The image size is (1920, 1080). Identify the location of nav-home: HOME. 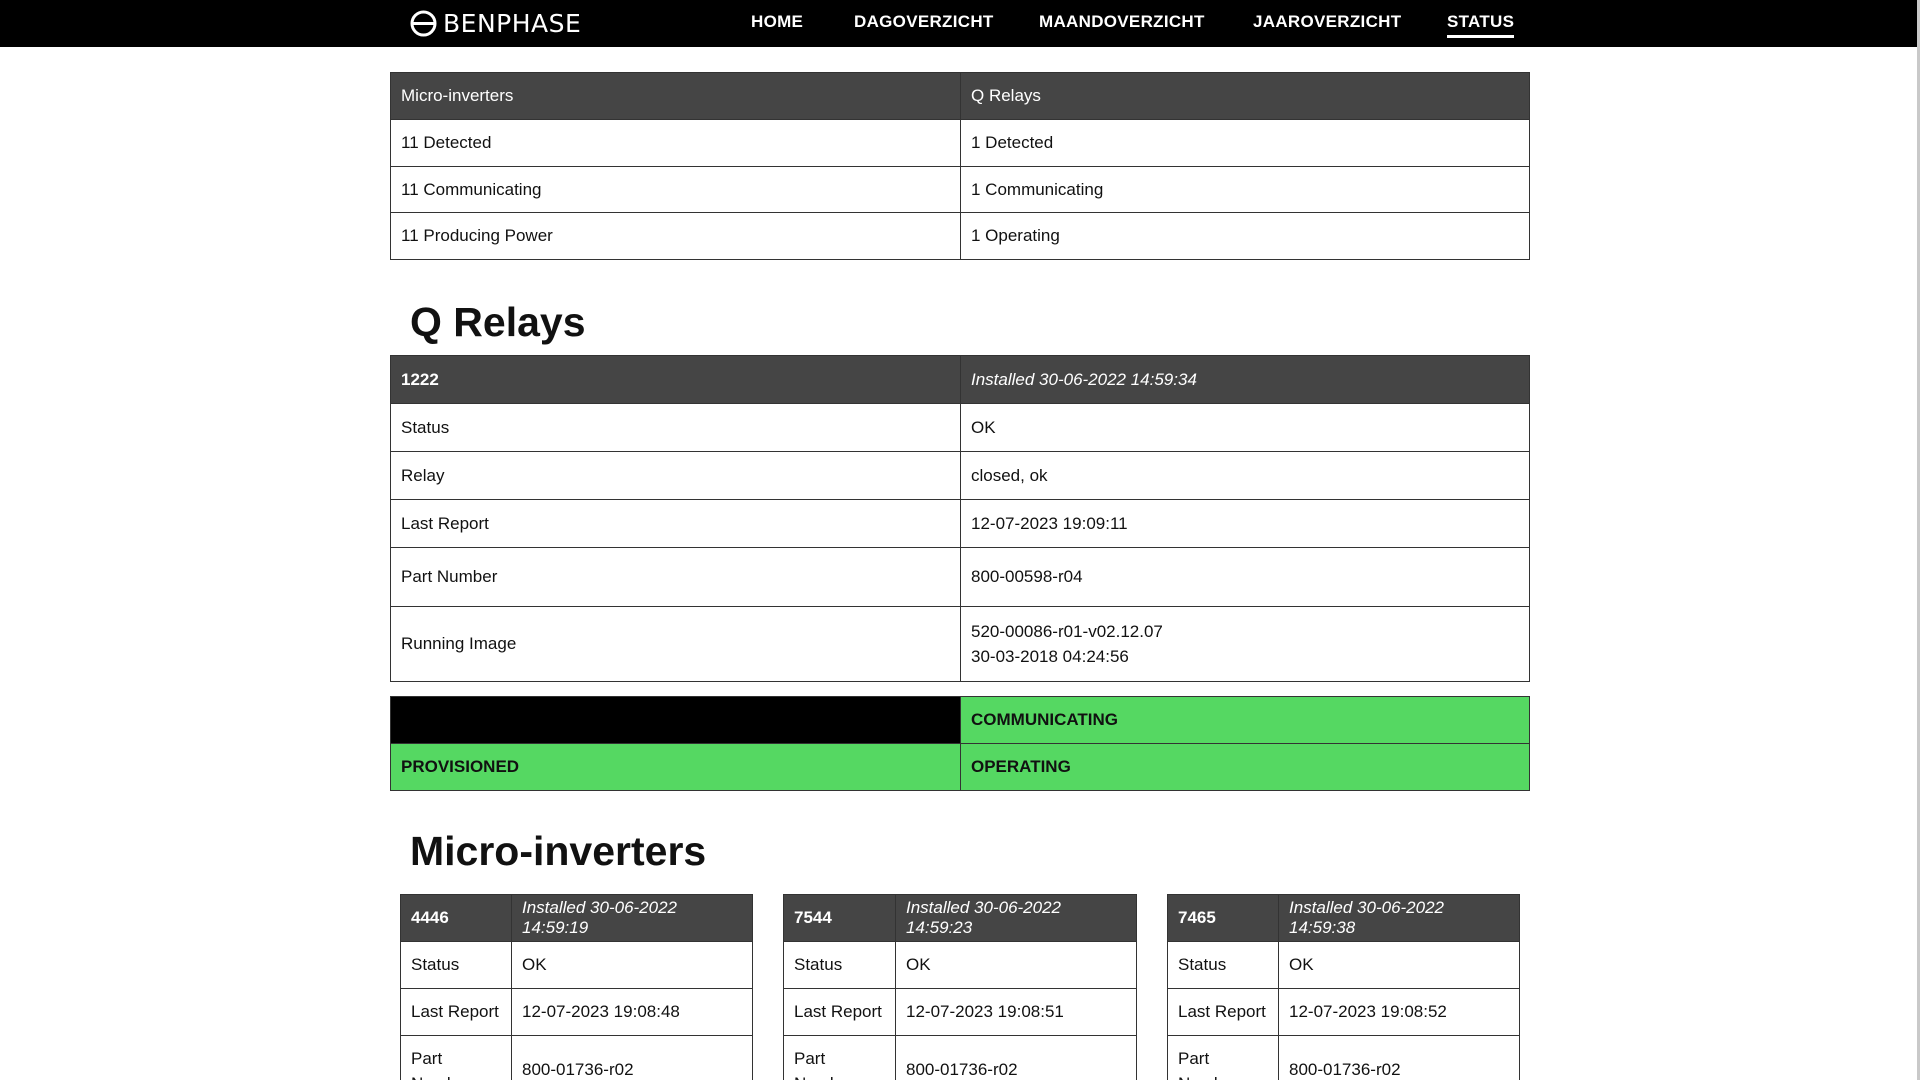
(777, 22).